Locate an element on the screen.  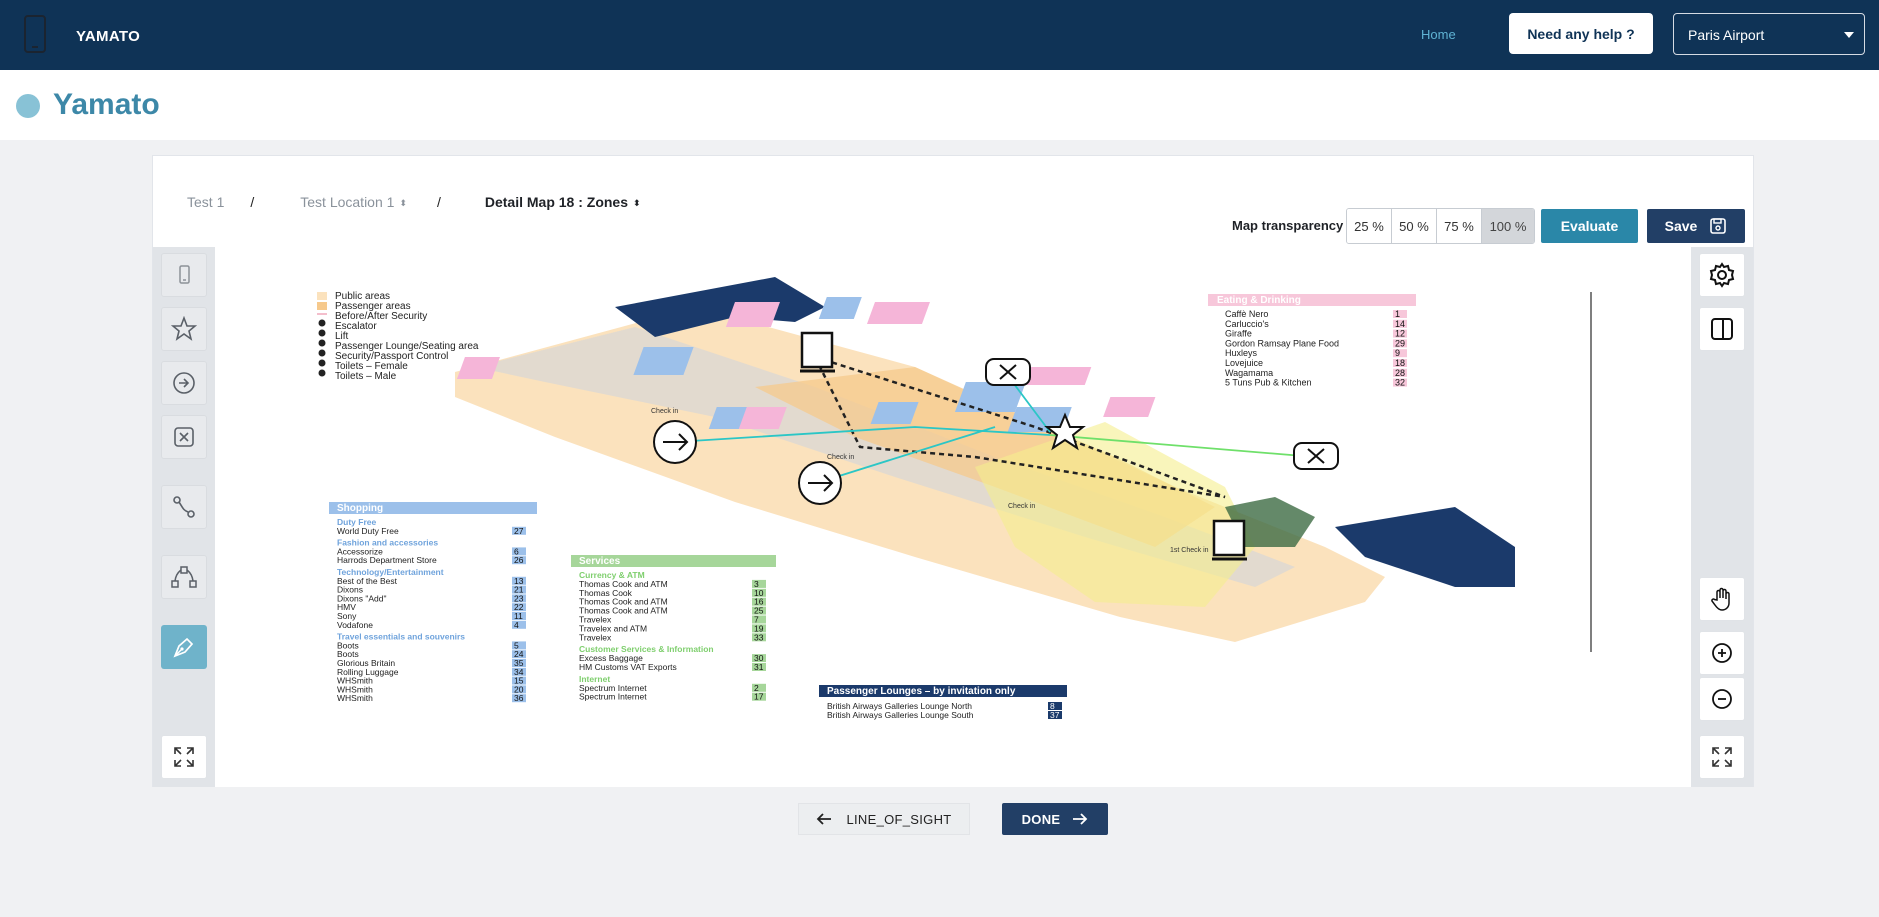
zoom-out-button is located at coordinates (1722, 699).